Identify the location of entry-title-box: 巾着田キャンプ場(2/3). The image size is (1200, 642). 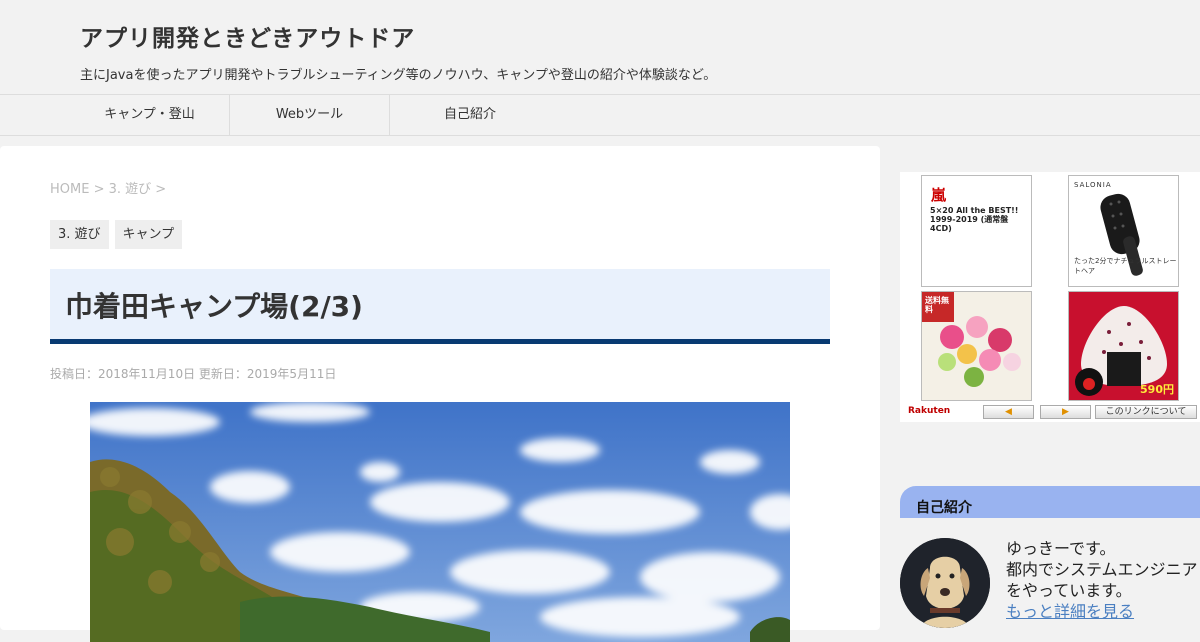
(440, 306).